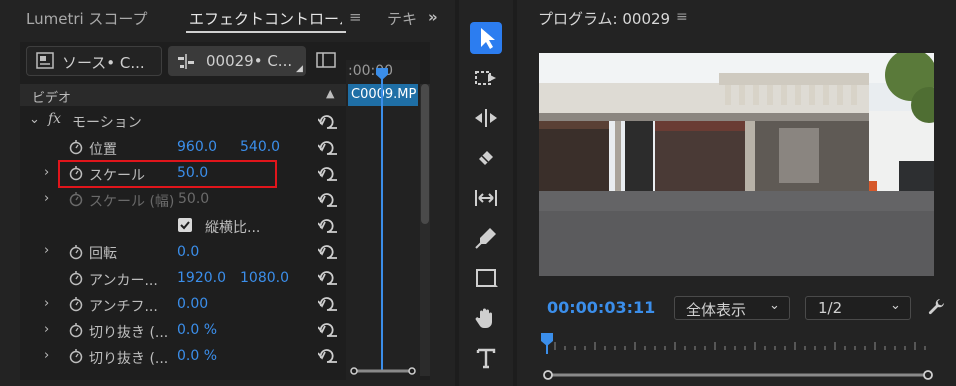 The height and width of the screenshot is (386, 956). Describe the element at coordinates (87, 18) in the screenshot. I see `tab-lumetri-scopes: Lumetri スコープ` at that location.